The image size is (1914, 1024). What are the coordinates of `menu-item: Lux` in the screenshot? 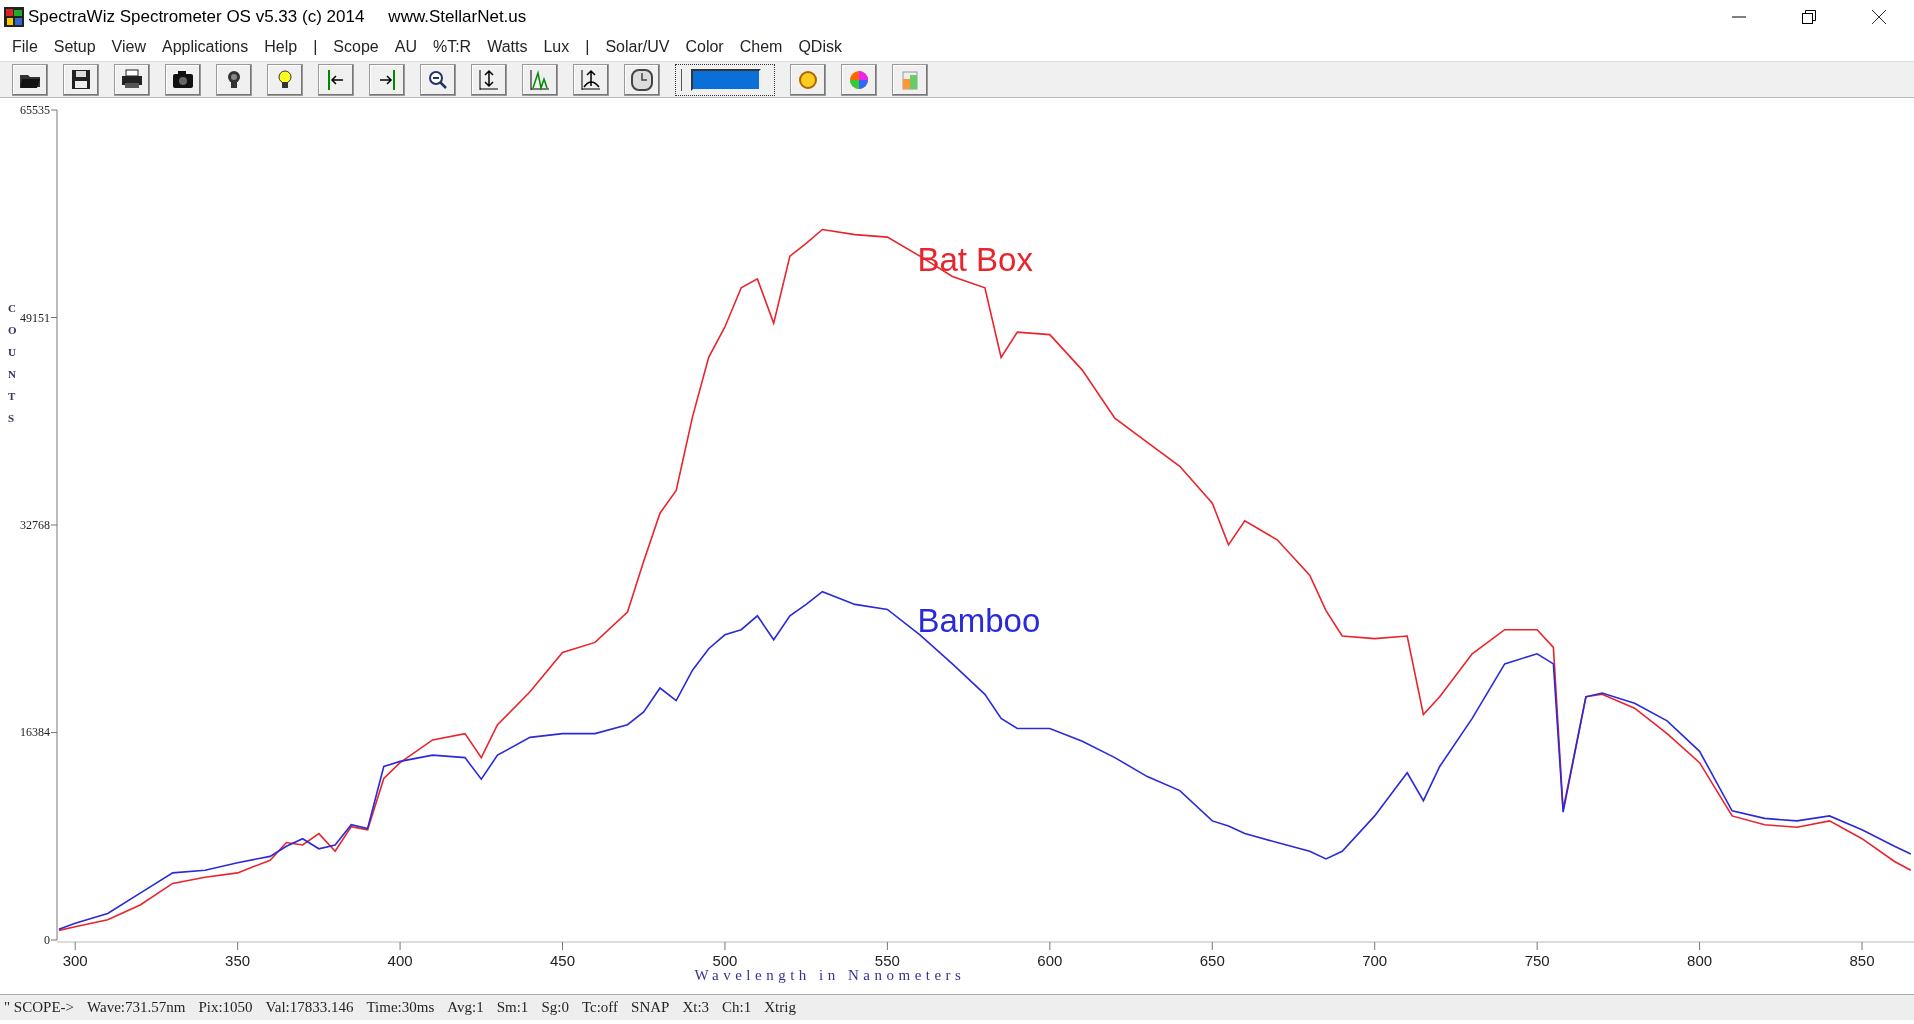 It's located at (556, 47).